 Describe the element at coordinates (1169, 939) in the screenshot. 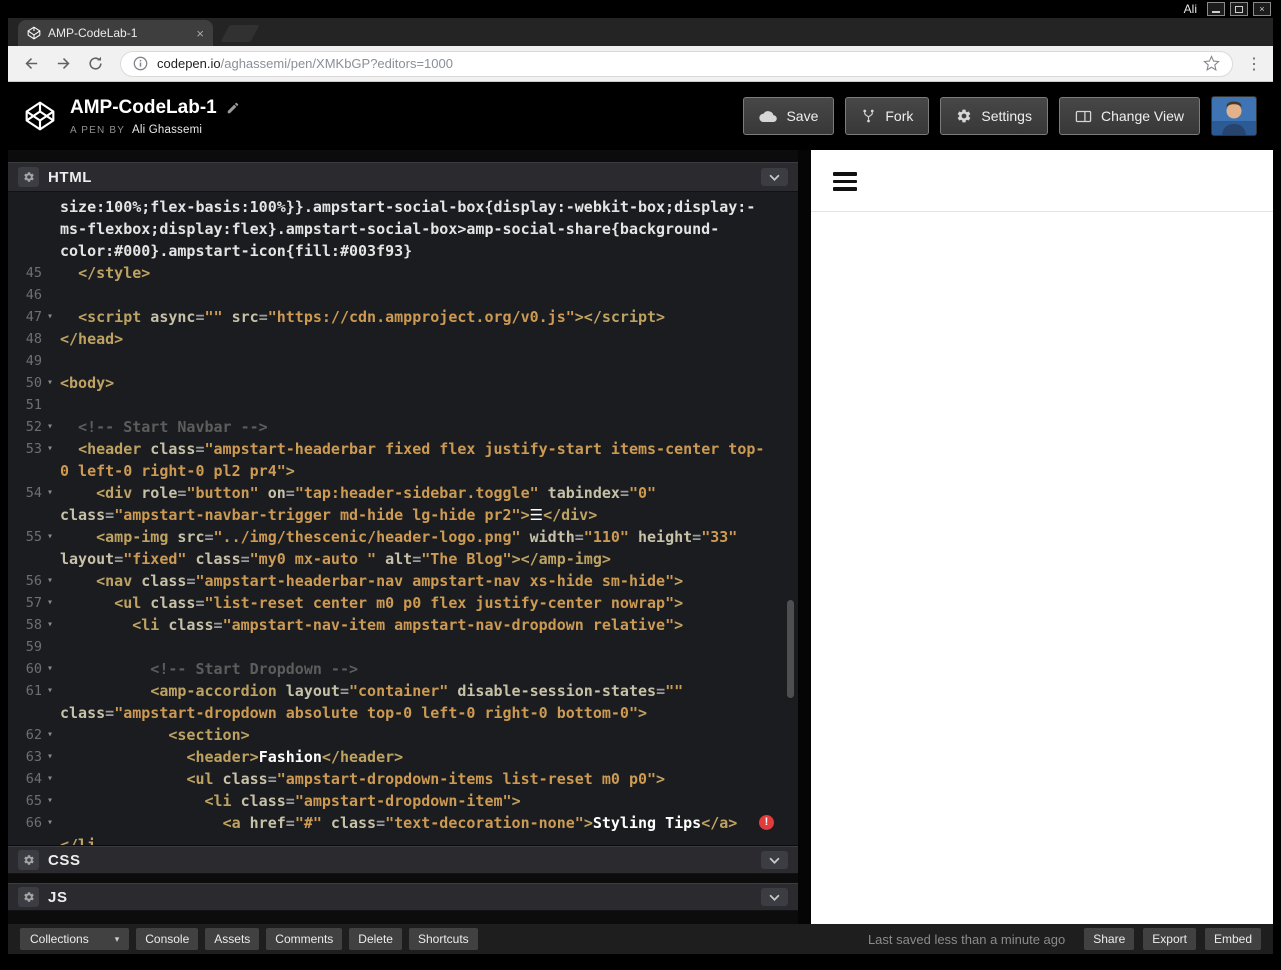

I see `footer-button-export: Export` at that location.